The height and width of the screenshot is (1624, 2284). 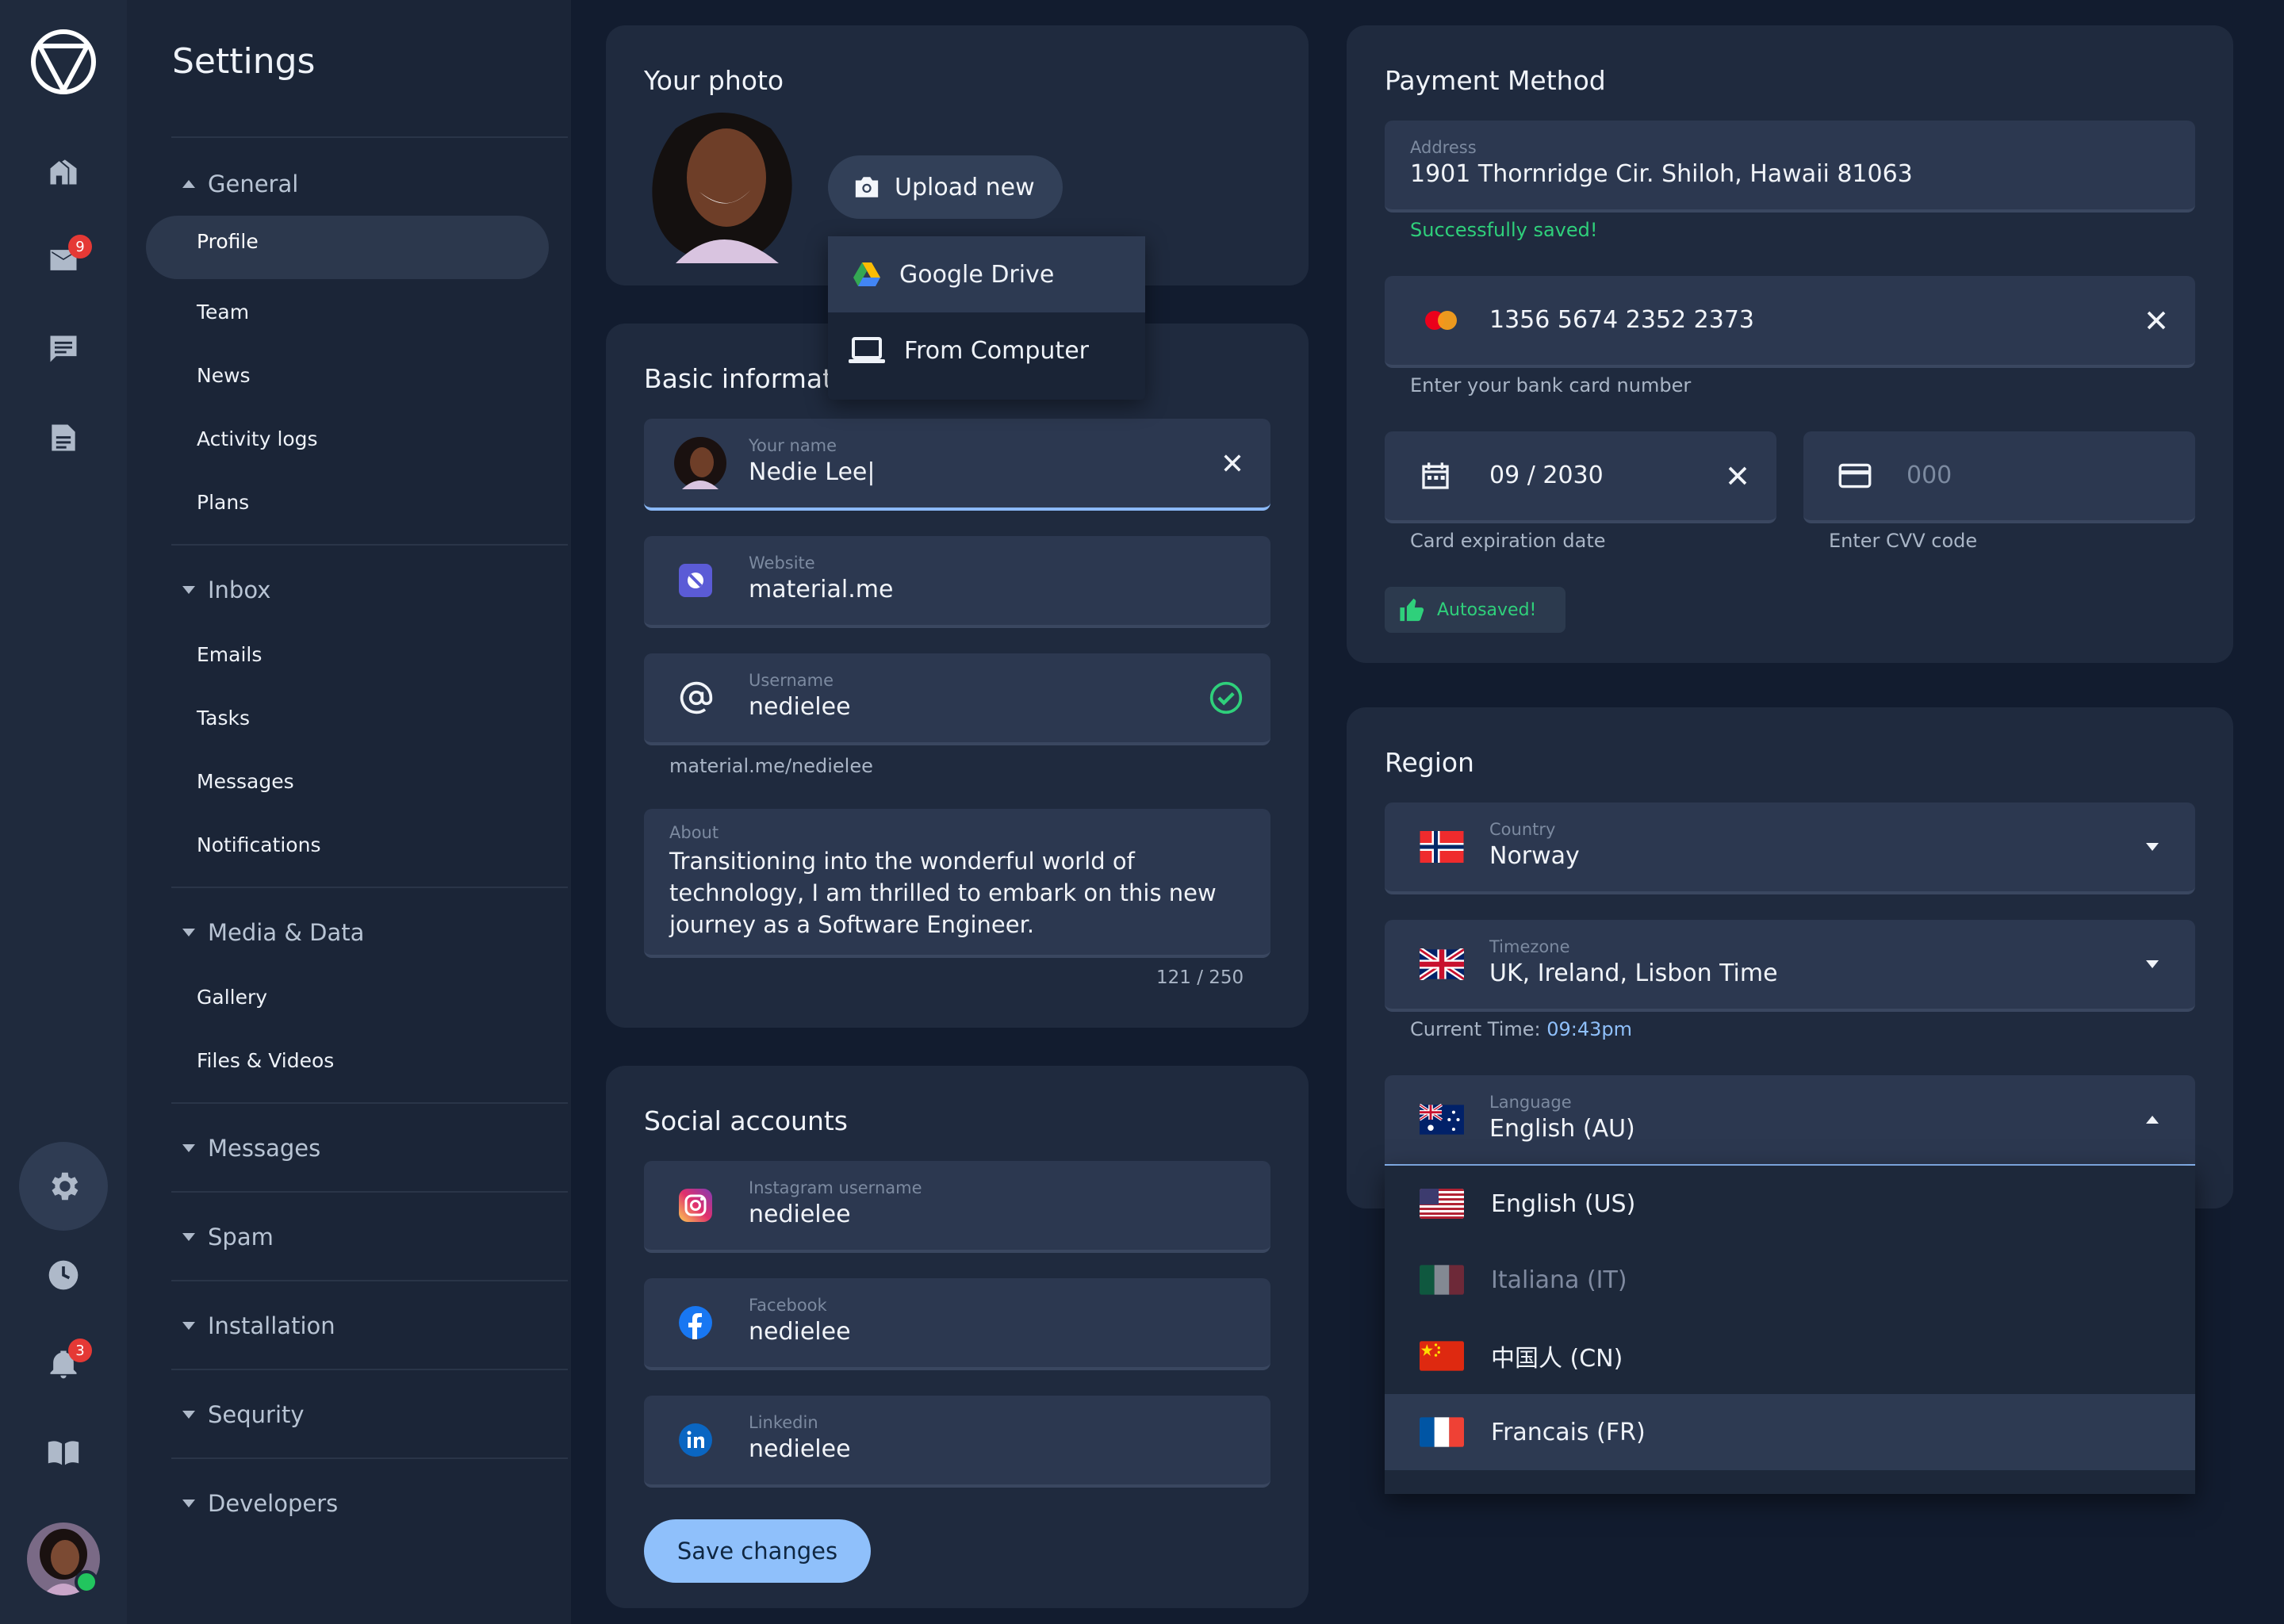 What do you see at coordinates (986, 274) in the screenshot?
I see `menu-item-google-drive: Google Drive` at bounding box center [986, 274].